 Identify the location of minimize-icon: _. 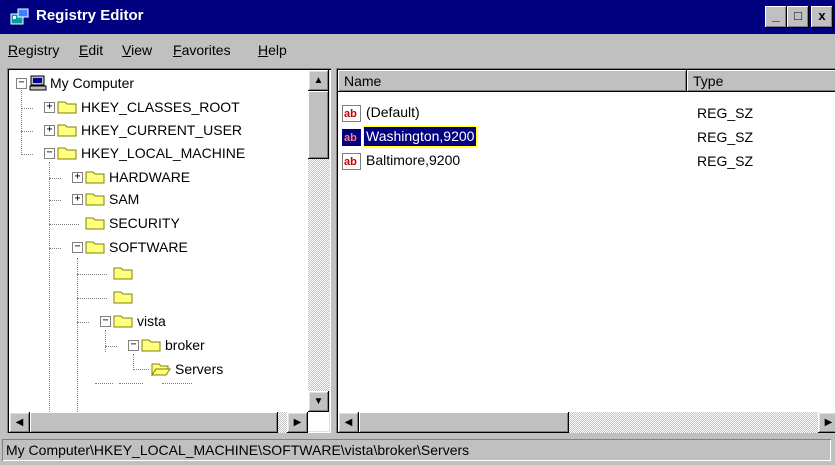
(776, 15).